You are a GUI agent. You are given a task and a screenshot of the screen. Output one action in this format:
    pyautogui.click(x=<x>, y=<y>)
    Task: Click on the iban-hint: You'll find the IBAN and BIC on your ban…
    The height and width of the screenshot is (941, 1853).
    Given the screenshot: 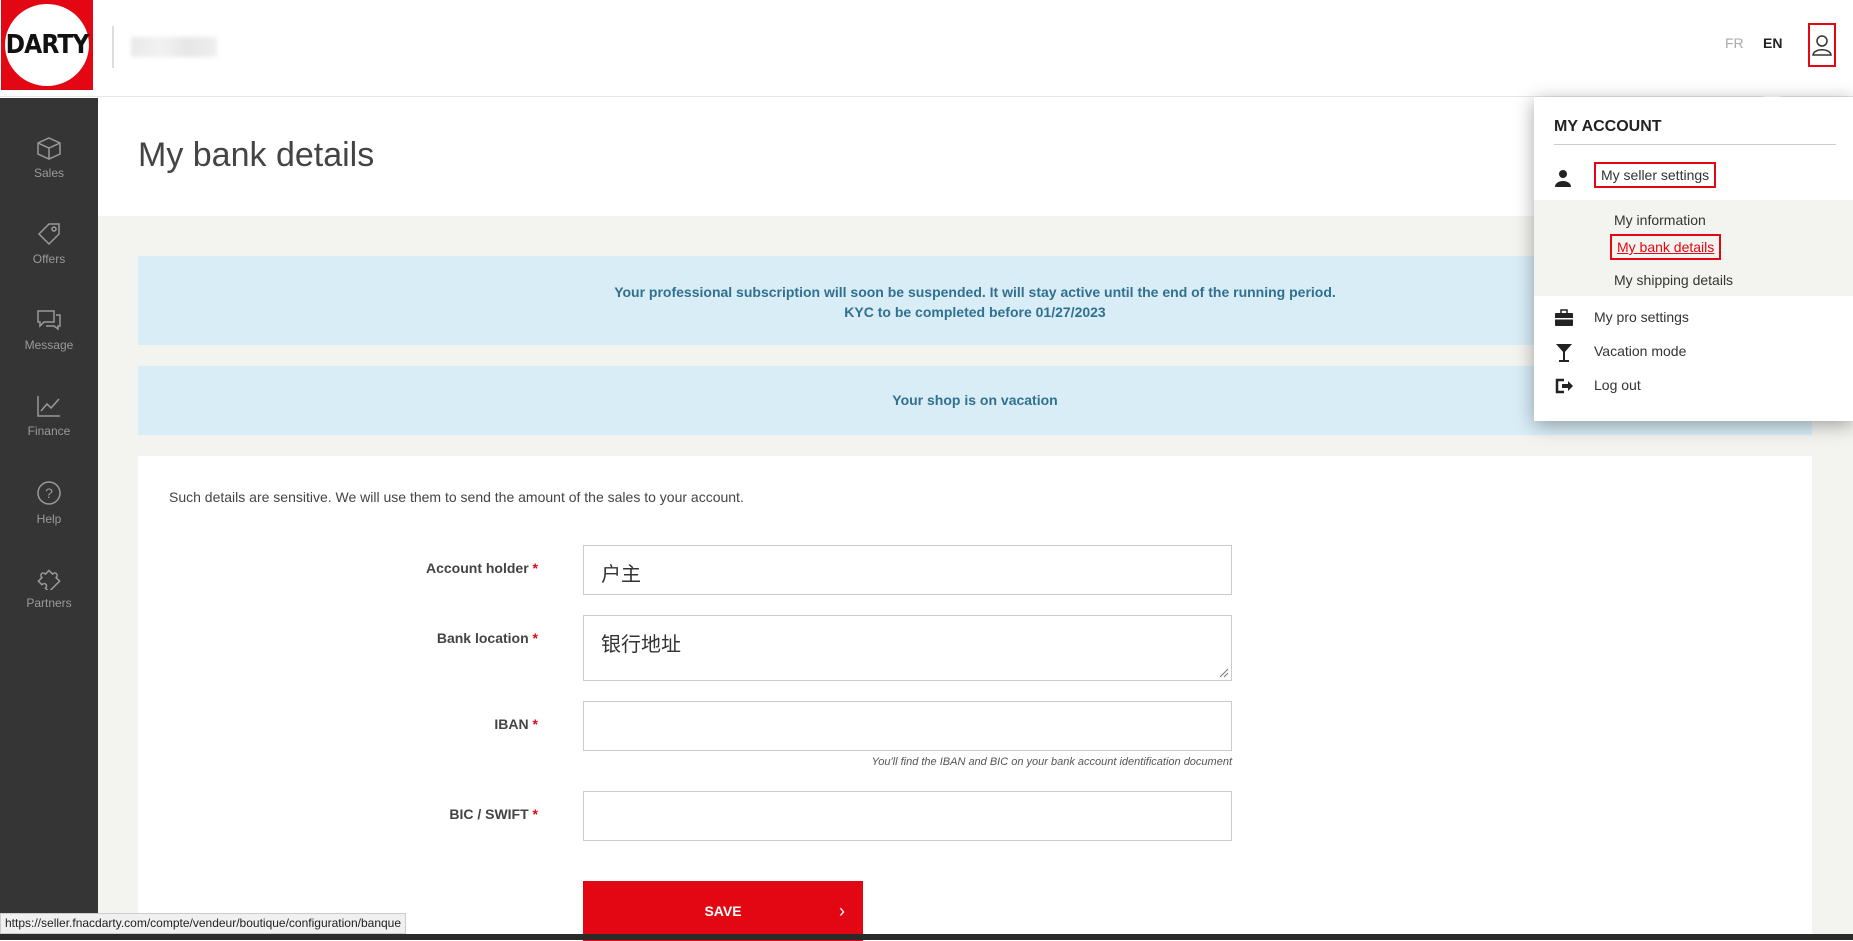 What is the action you would take?
    pyautogui.click(x=1051, y=762)
    